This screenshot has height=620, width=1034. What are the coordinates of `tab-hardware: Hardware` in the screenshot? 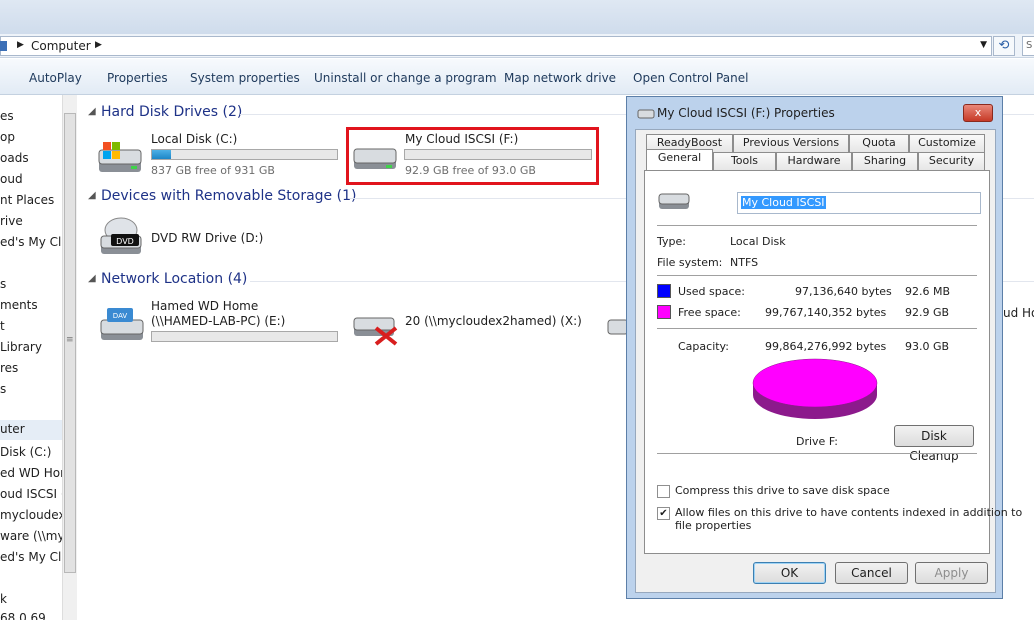 It's located at (814, 161).